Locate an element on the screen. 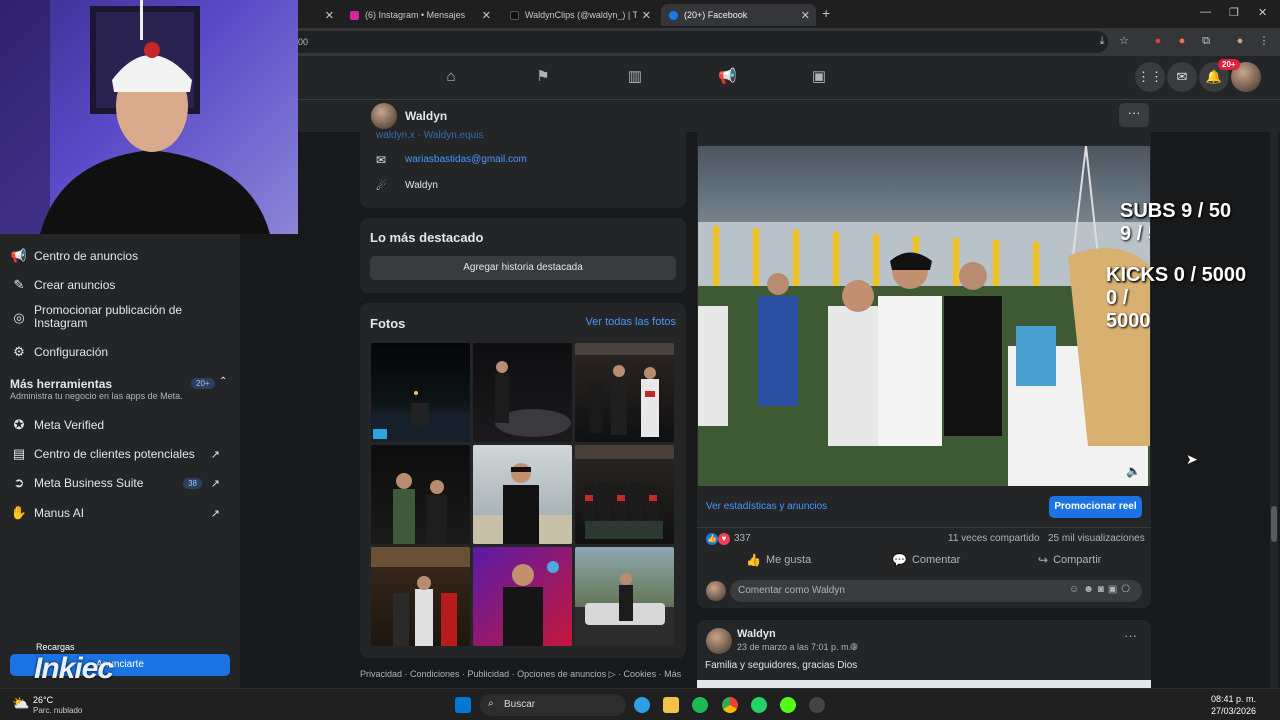 This screenshot has height=720, width=1280. more-tools-heading: Más herramientas is located at coordinates (61, 384).